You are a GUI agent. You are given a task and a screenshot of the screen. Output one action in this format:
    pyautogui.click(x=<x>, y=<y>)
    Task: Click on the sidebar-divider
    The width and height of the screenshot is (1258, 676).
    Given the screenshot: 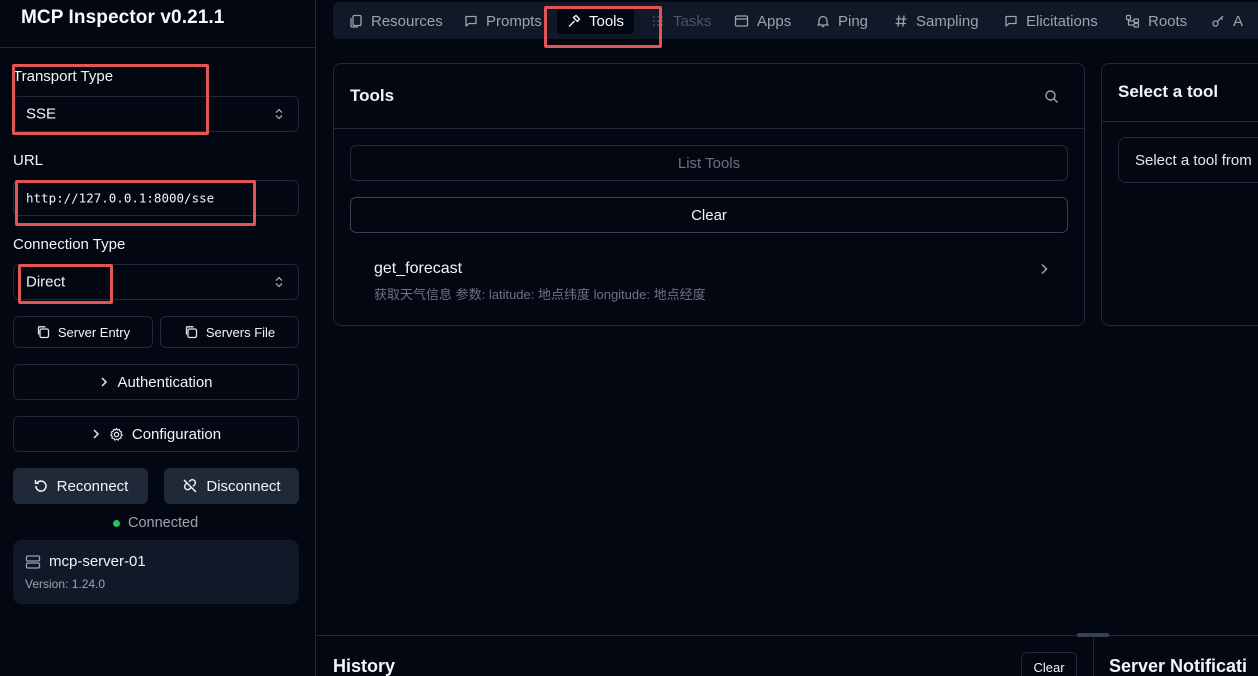 What is the action you would take?
    pyautogui.click(x=158, y=47)
    